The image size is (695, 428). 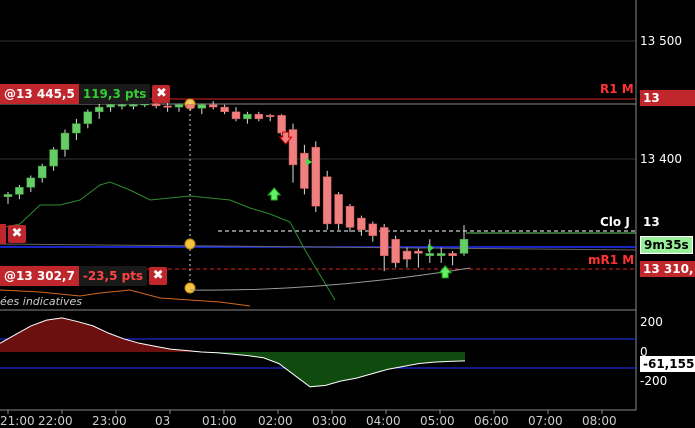 I want to click on x-axis-label: 07:00, so click(x=545, y=421).